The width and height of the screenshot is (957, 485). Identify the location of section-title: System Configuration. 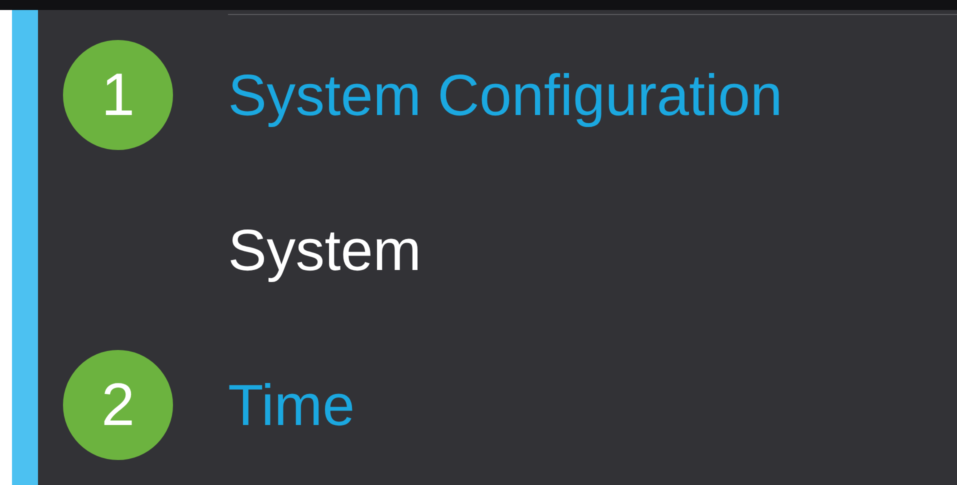
(505, 95).